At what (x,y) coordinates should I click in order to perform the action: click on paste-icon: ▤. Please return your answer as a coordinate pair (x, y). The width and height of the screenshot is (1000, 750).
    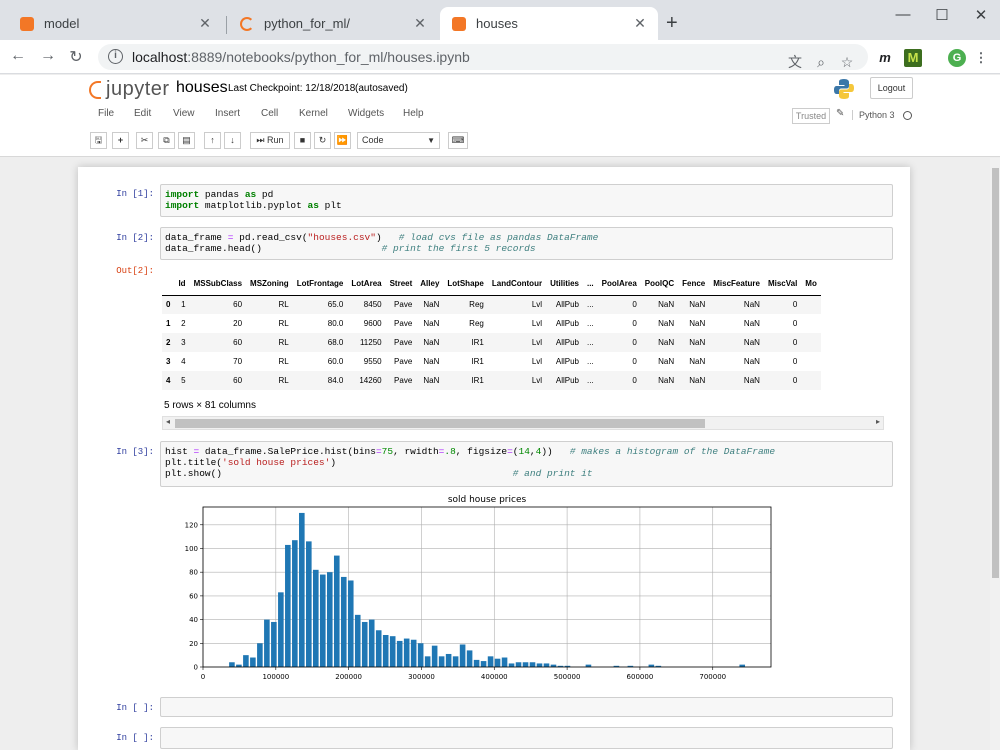
    Looking at the image, I should click on (186, 140).